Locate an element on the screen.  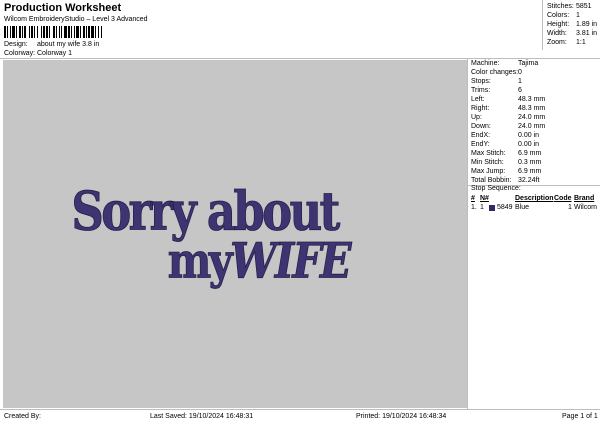
machine-row-label: EndX: is located at coordinates (481, 135).